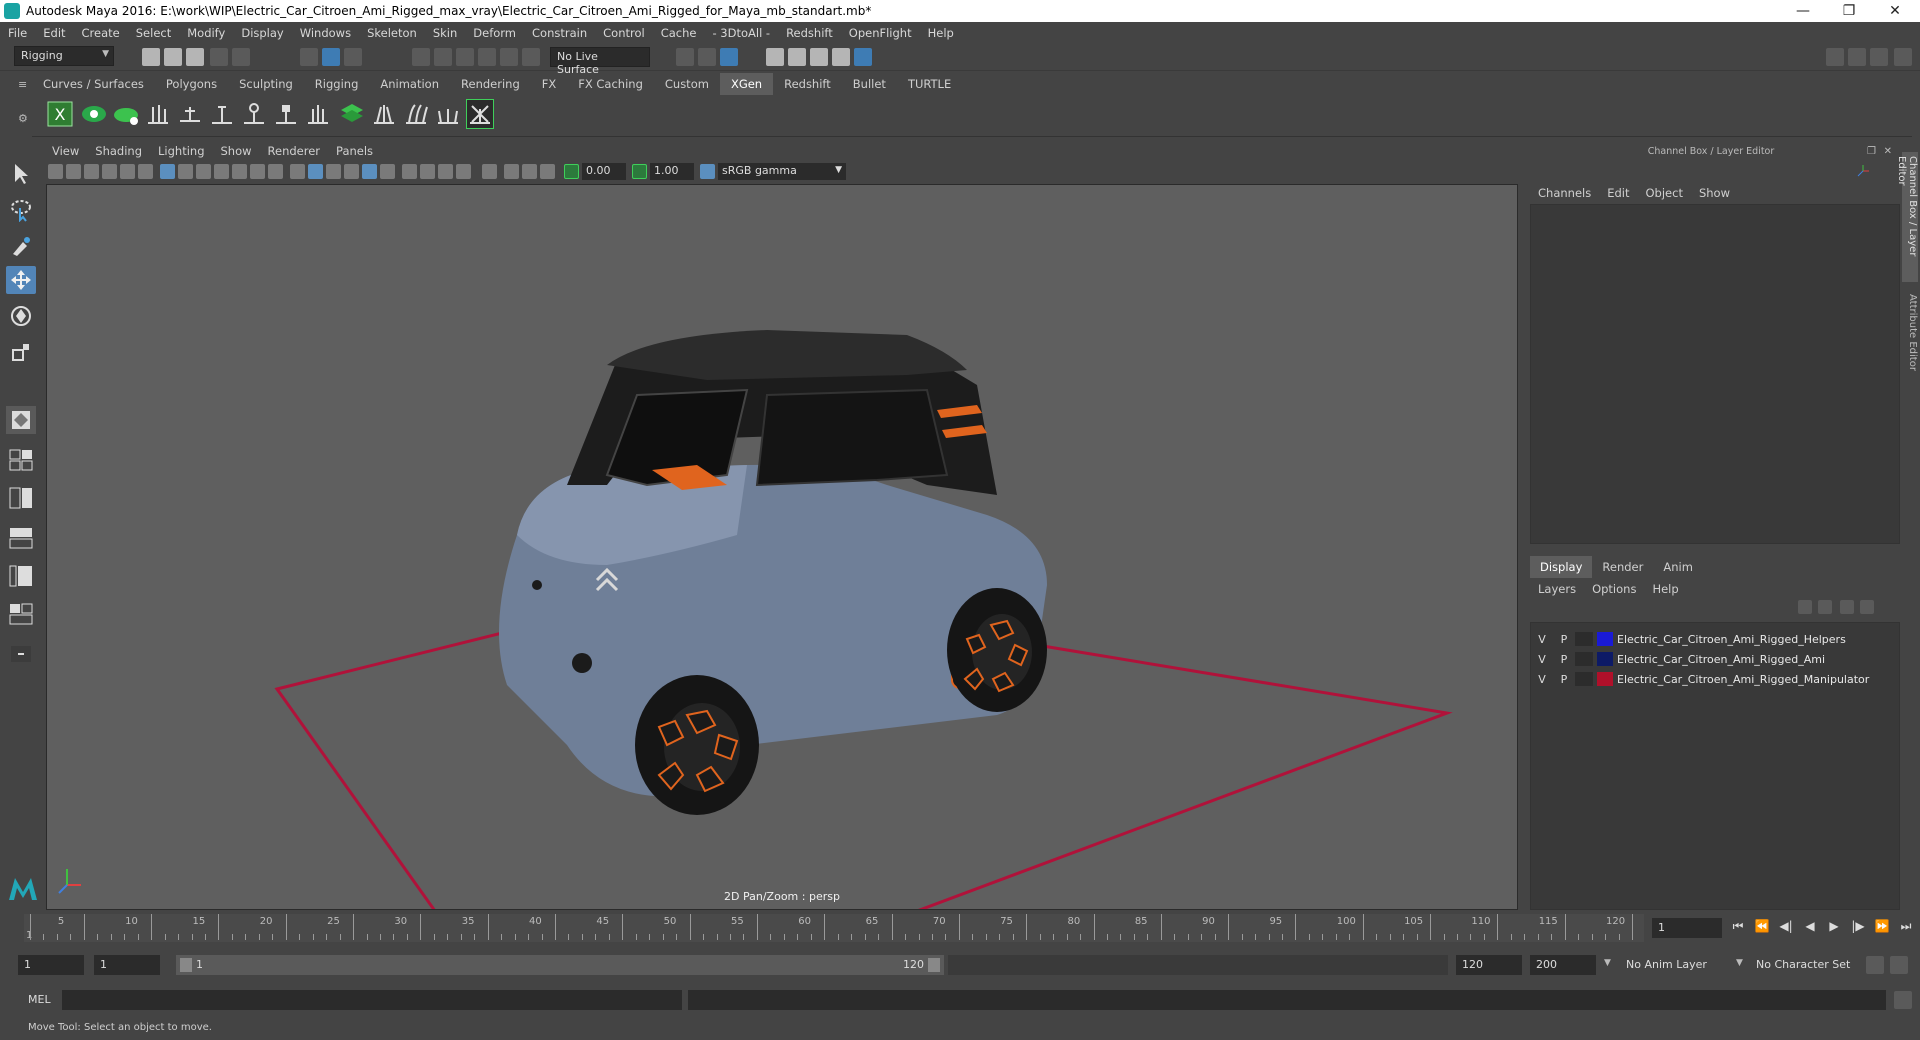 This screenshot has width=1920, height=1040. Describe the element at coordinates (21, 498) in the screenshot. I see `side-by-side-layout-icon` at that location.